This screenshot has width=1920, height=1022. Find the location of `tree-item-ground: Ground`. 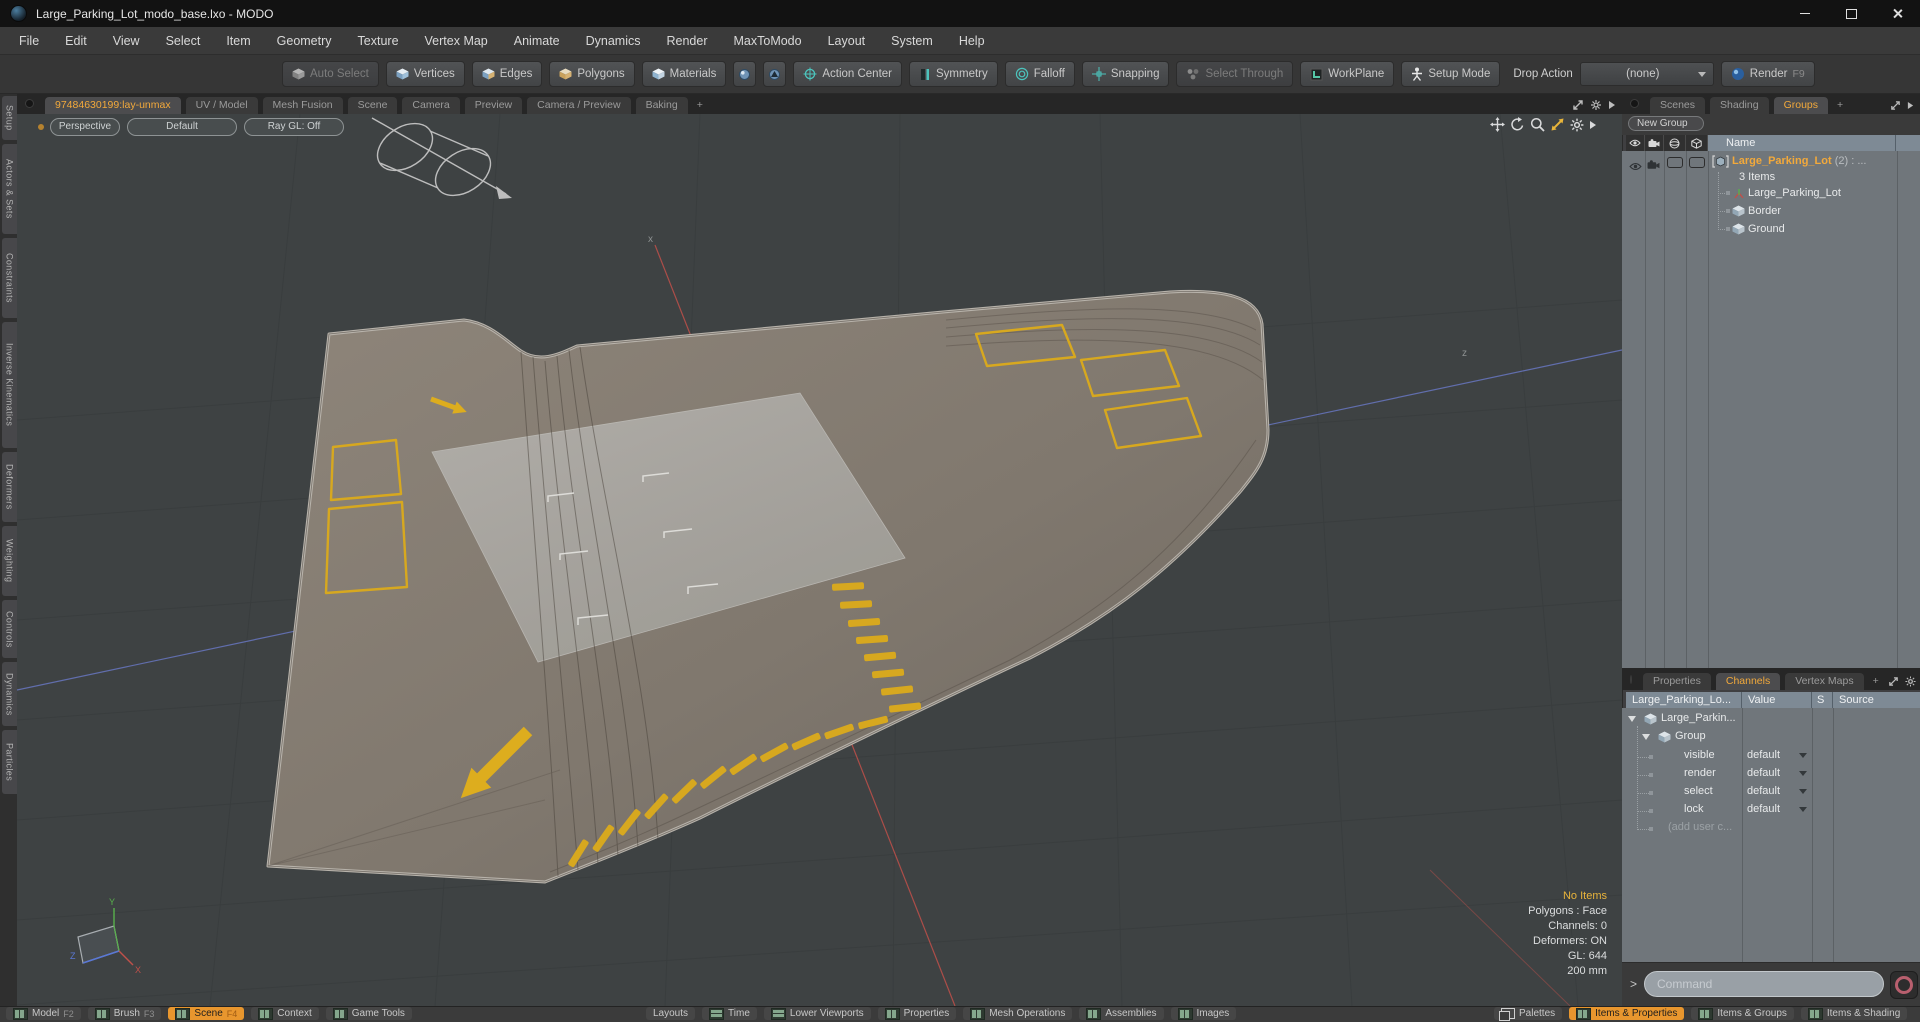

tree-item-ground: Ground is located at coordinates (1766, 229).